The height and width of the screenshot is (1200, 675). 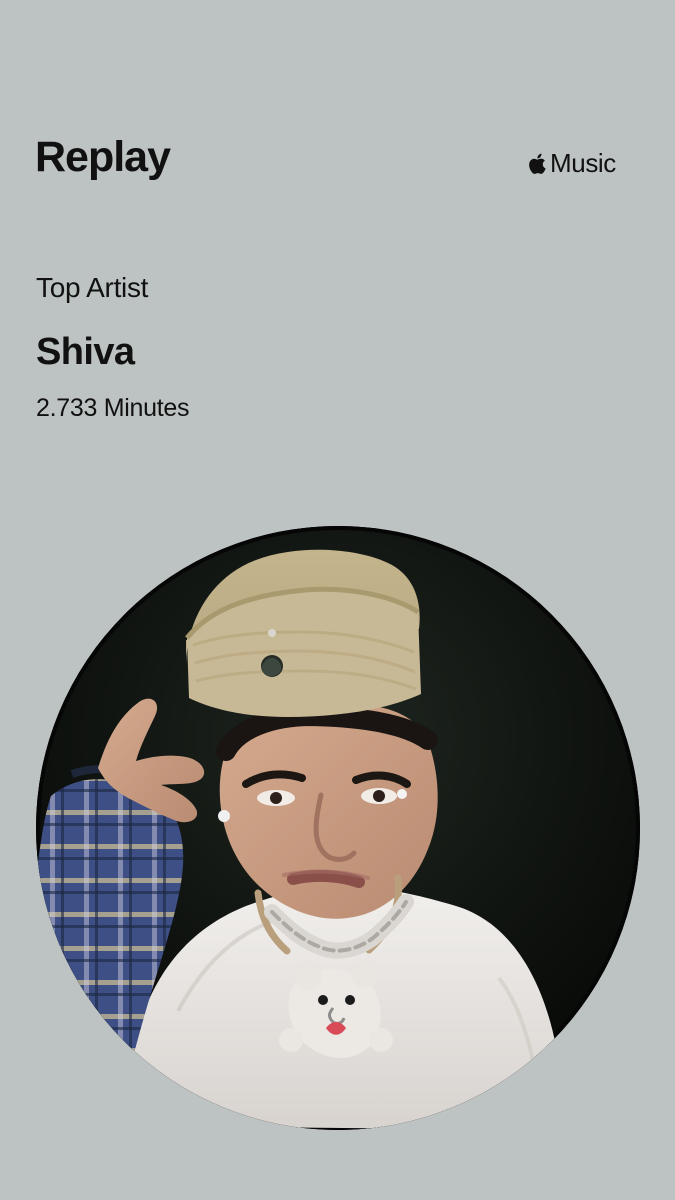 I want to click on replay-title: Replay, so click(x=103, y=157).